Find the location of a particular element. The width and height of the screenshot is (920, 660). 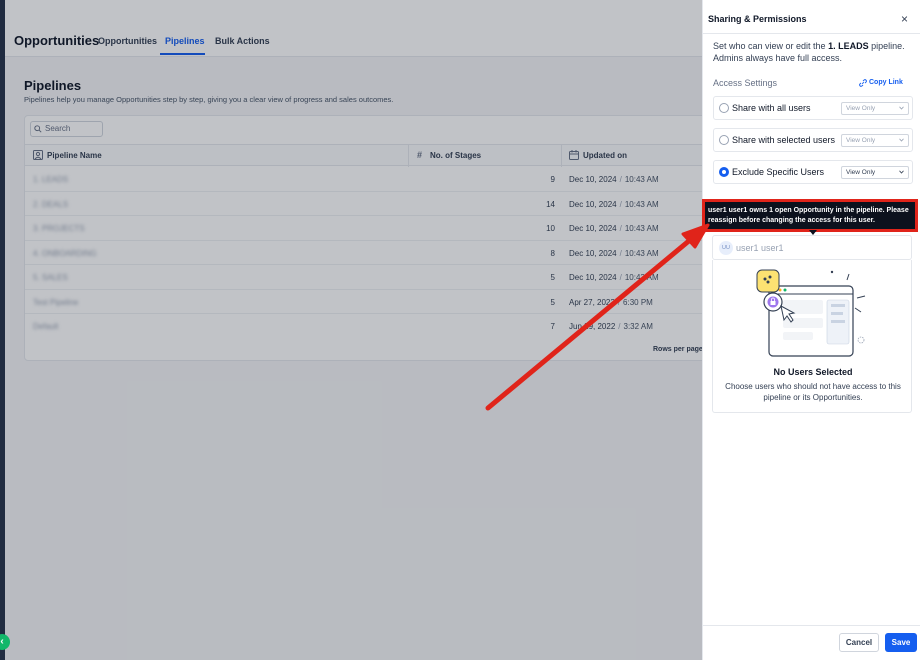

option-share-all: Share with all users View Only is located at coordinates (813, 108).